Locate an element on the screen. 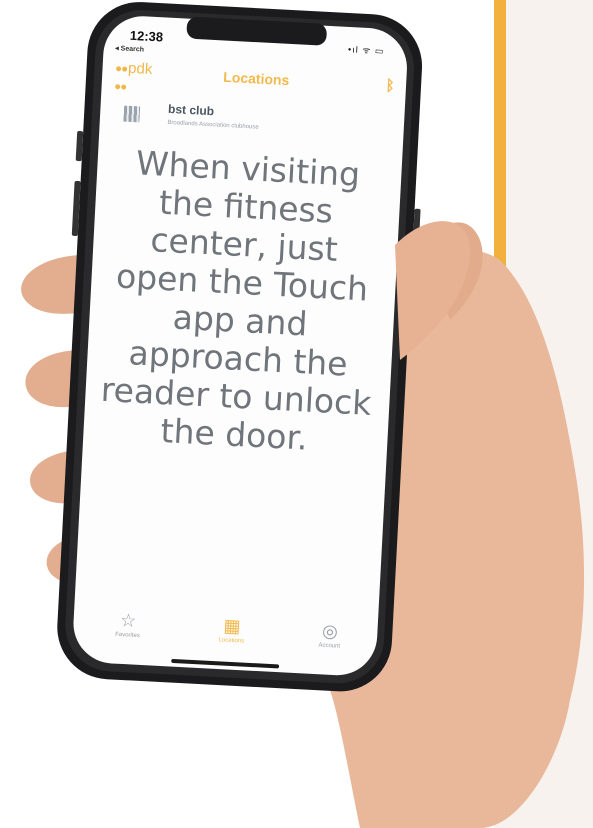  back-to-search-link: ◂ Search is located at coordinates (129, 48).